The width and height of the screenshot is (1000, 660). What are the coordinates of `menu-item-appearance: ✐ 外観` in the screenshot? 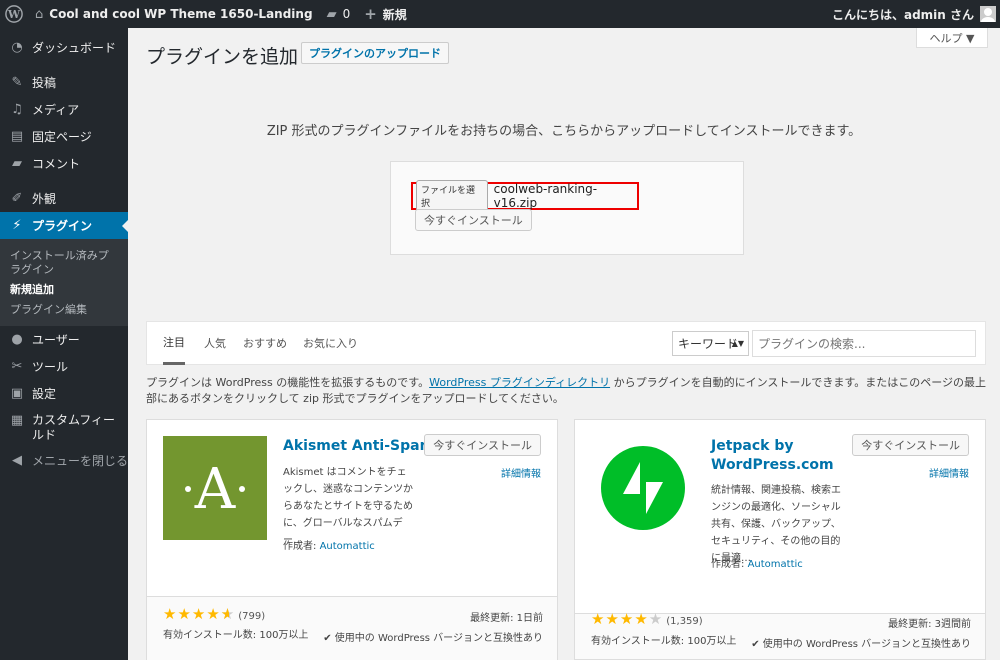 It's located at (64, 198).